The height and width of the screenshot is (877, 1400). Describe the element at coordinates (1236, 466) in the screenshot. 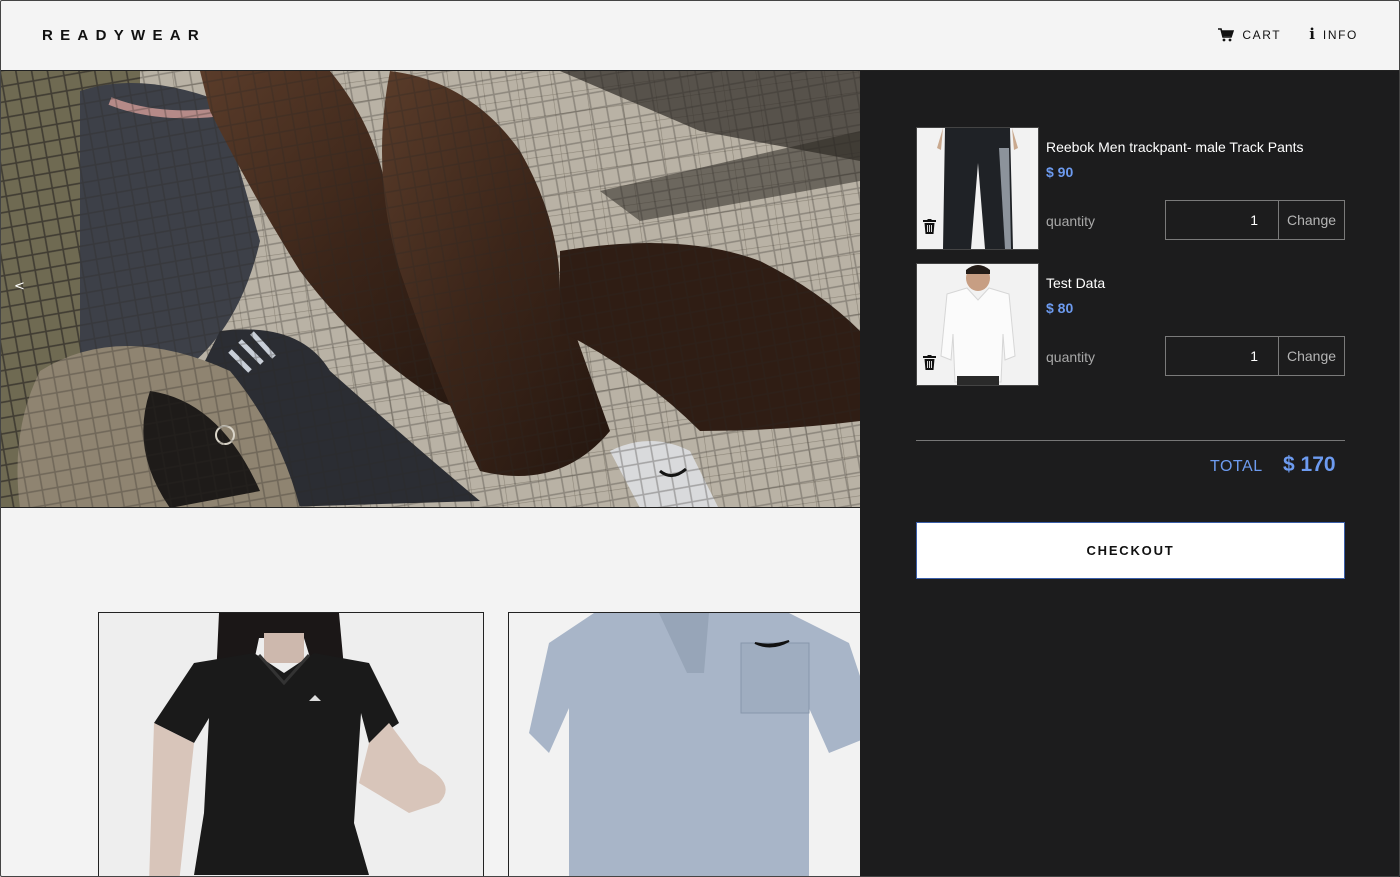

I see `total-label: TOTAL` at that location.